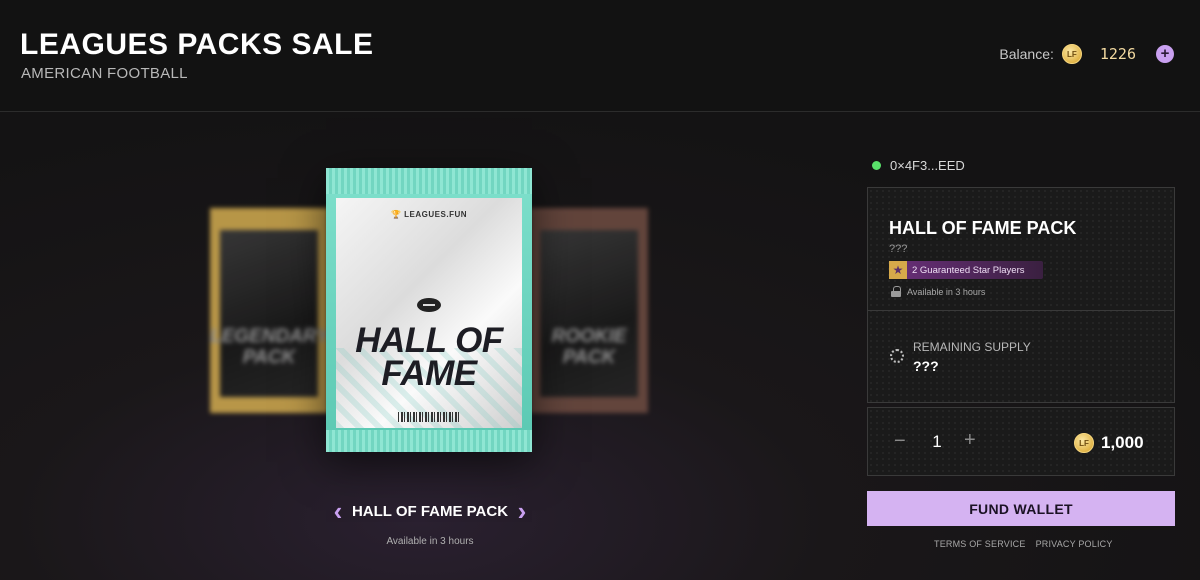  Describe the element at coordinates (429, 417) in the screenshot. I see `barcode-icon` at that location.